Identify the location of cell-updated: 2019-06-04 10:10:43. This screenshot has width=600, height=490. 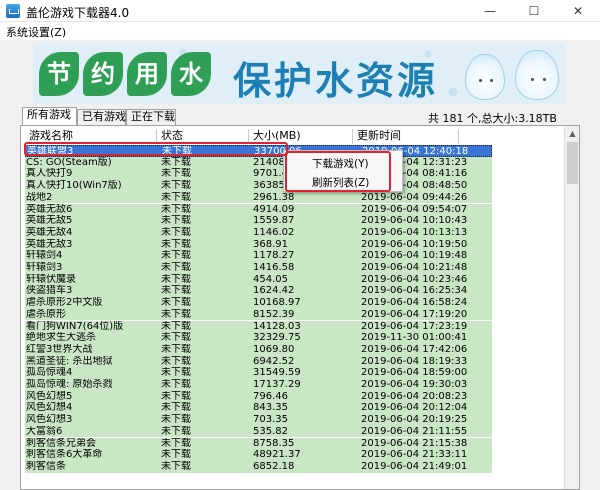
(414, 221).